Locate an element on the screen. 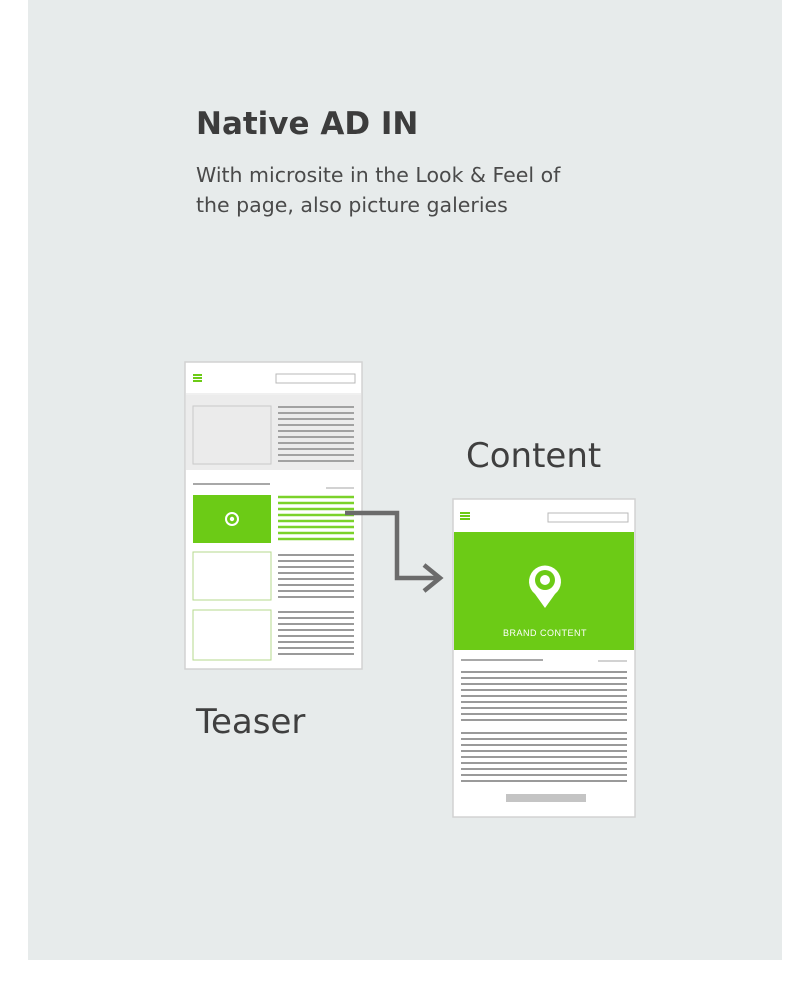  brand-content-label: BRAND CONTENT is located at coordinates (545, 633).